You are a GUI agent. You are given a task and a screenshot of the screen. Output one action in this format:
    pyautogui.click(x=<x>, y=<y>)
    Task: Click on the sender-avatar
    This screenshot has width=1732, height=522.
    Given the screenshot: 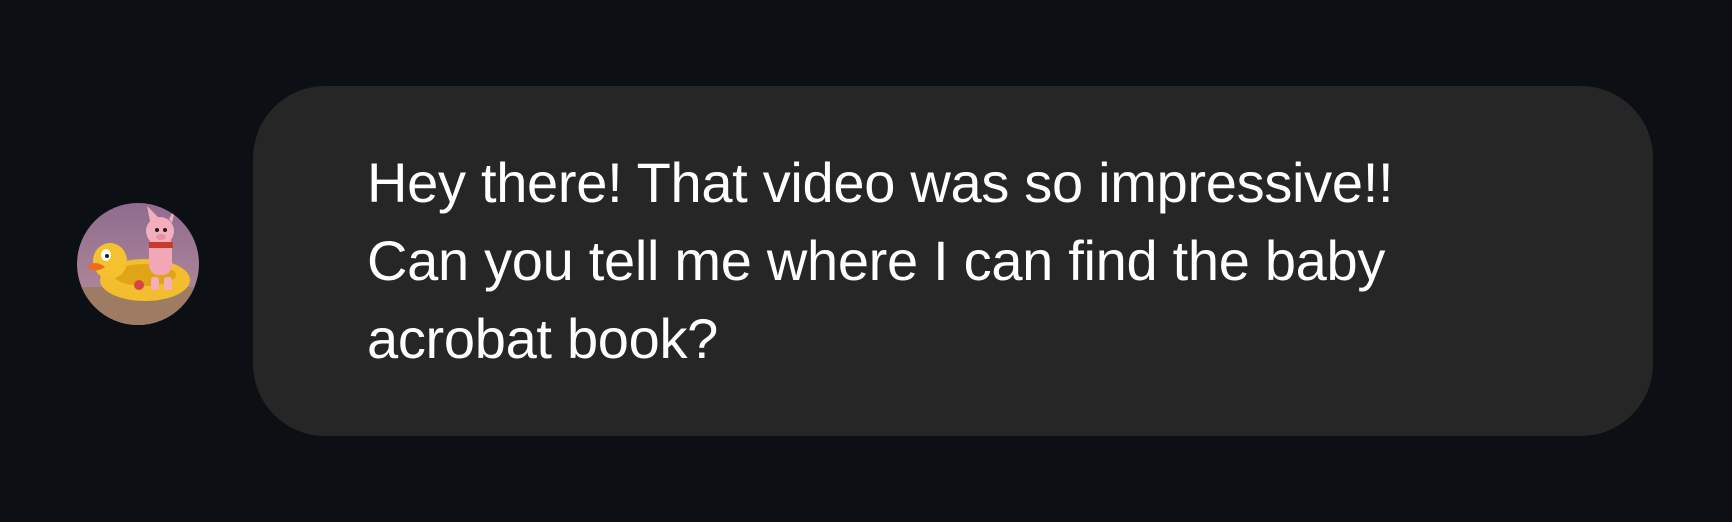 What is the action you would take?
    pyautogui.click(x=138, y=264)
    